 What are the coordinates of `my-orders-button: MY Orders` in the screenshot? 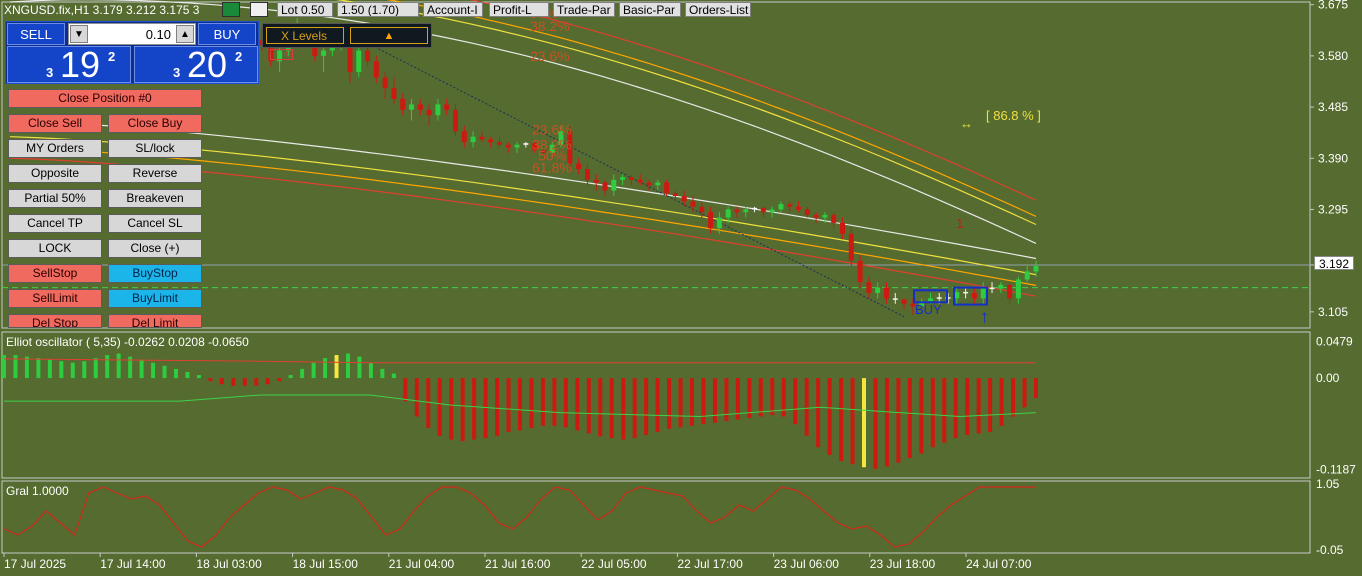 It's located at (55, 148).